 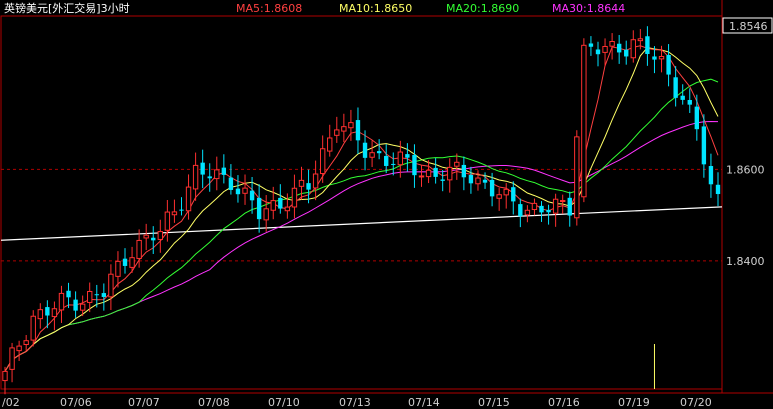 I want to click on x-tick-label: 07/06, so click(x=76, y=402).